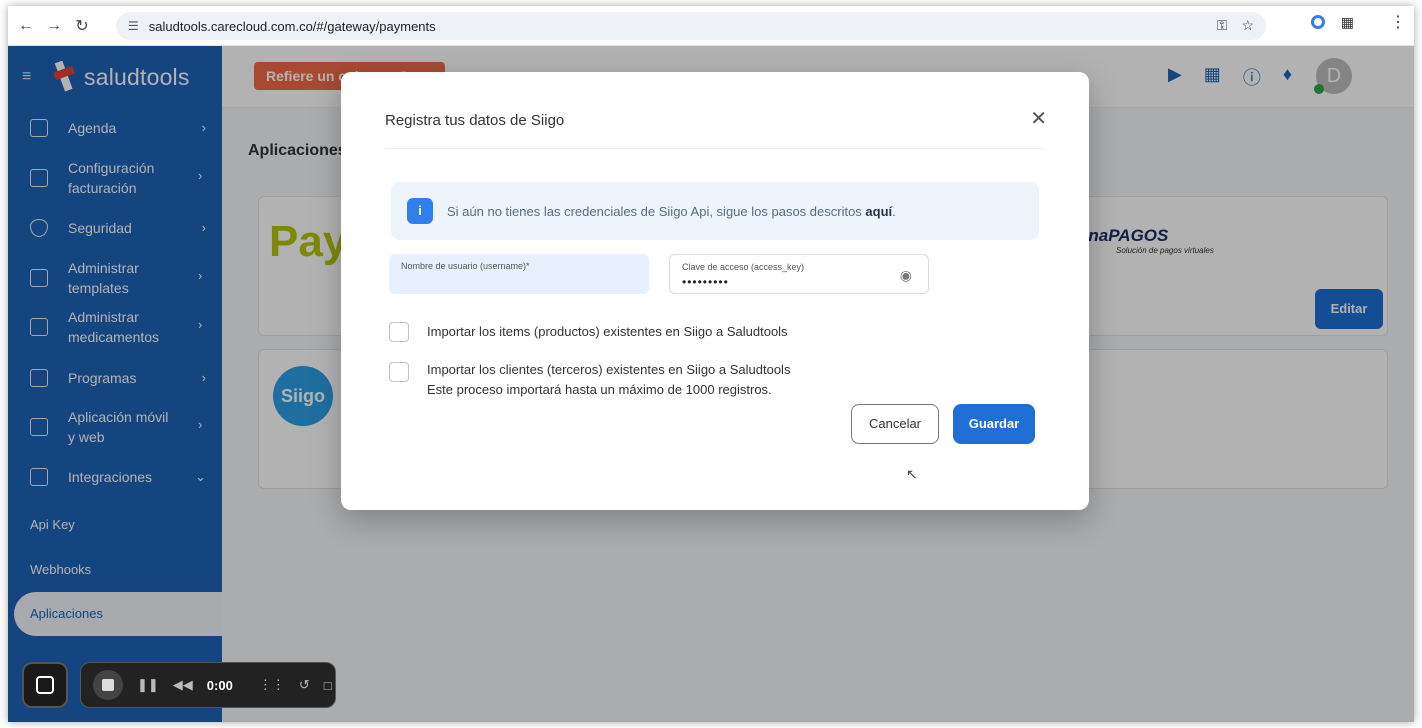 Image resolution: width=1422 pixels, height=728 pixels. I want to click on stop-icon, so click(108, 685).